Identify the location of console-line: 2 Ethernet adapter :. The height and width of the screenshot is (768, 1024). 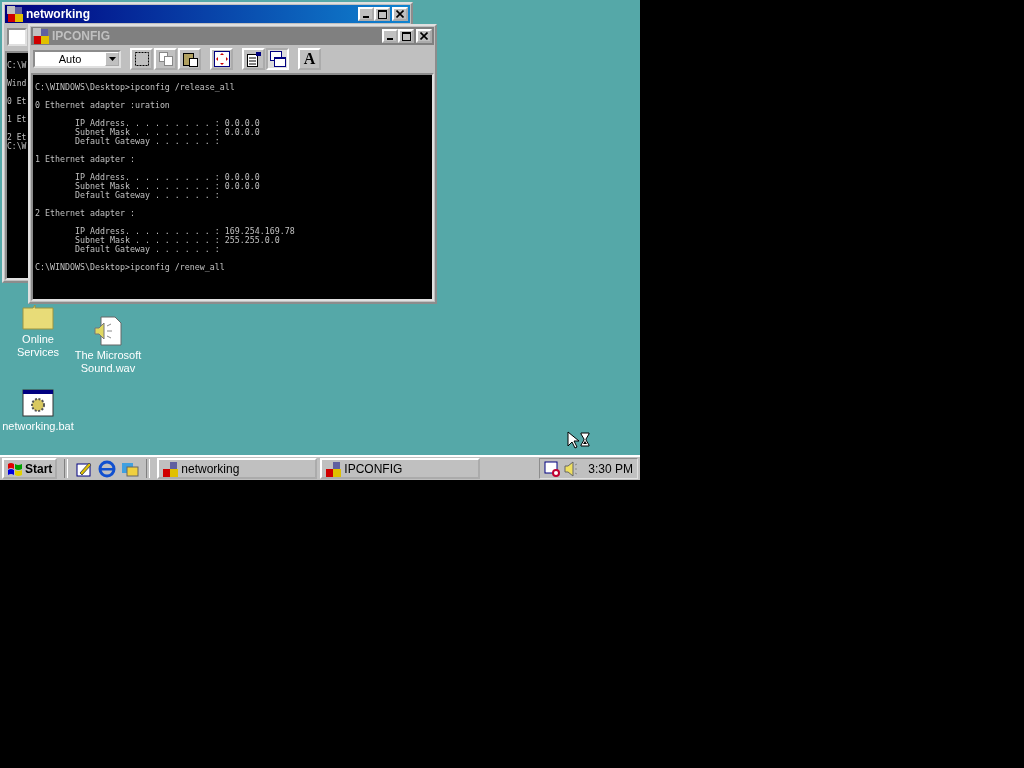
(85, 213).